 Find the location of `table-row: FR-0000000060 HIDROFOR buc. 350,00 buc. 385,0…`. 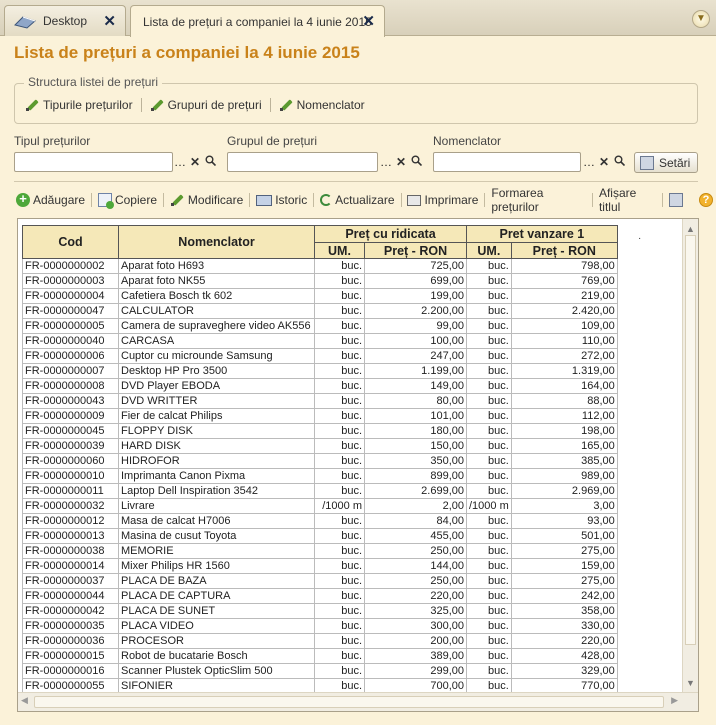

table-row: FR-0000000060 HIDROFOR buc. 350,00 buc. 385,0… is located at coordinates (320, 461).